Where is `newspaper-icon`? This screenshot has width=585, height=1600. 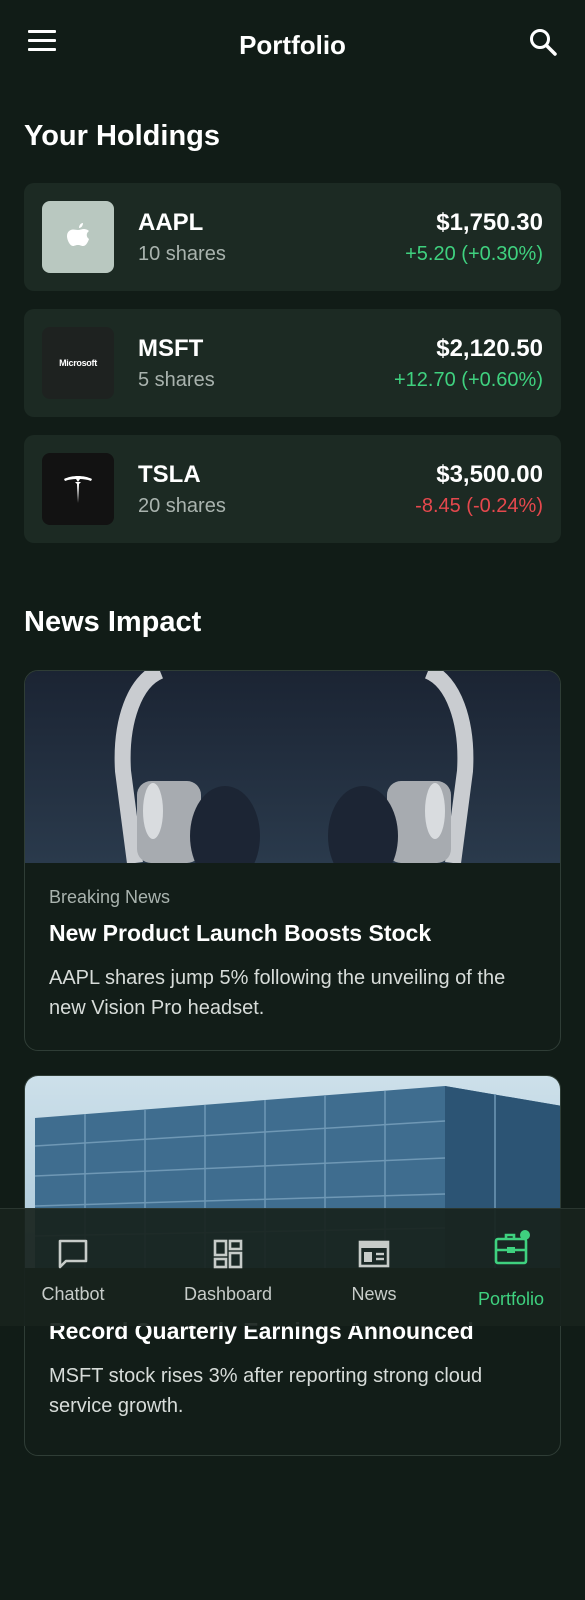
newspaper-icon is located at coordinates (374, 1254).